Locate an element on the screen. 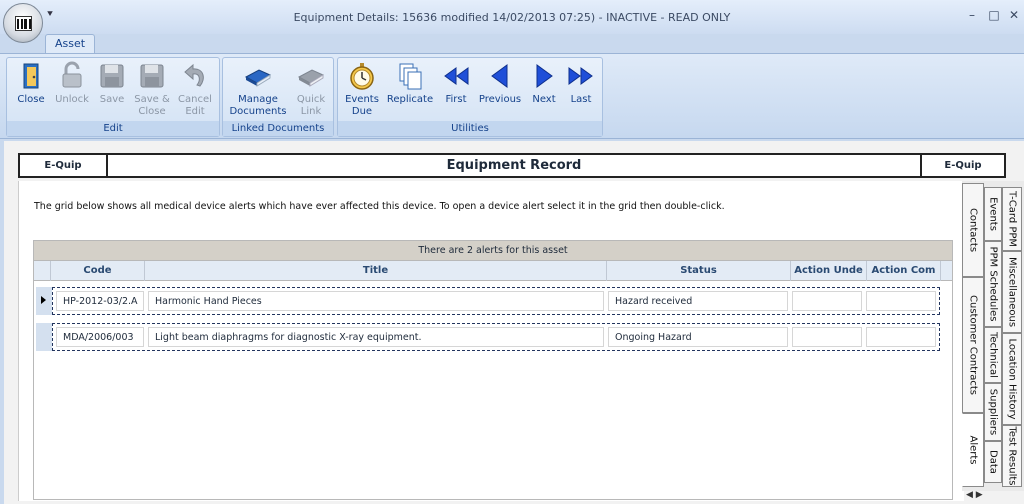 The image size is (1024, 504). ribbon-tabs: Asset is located at coordinates (512, 44).